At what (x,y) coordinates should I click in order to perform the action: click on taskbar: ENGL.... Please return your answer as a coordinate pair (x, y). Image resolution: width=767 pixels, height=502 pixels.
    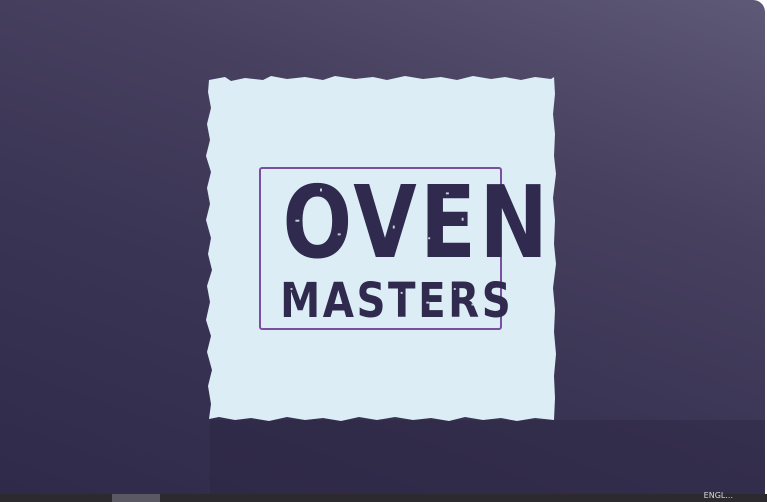
    Looking at the image, I should click on (383, 496).